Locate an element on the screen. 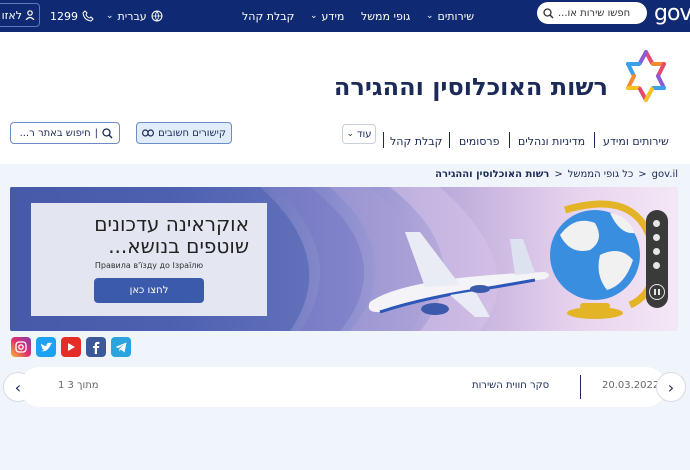 The width and height of the screenshot is (690, 470). nav-label: גופי ממשל is located at coordinates (386, 16).